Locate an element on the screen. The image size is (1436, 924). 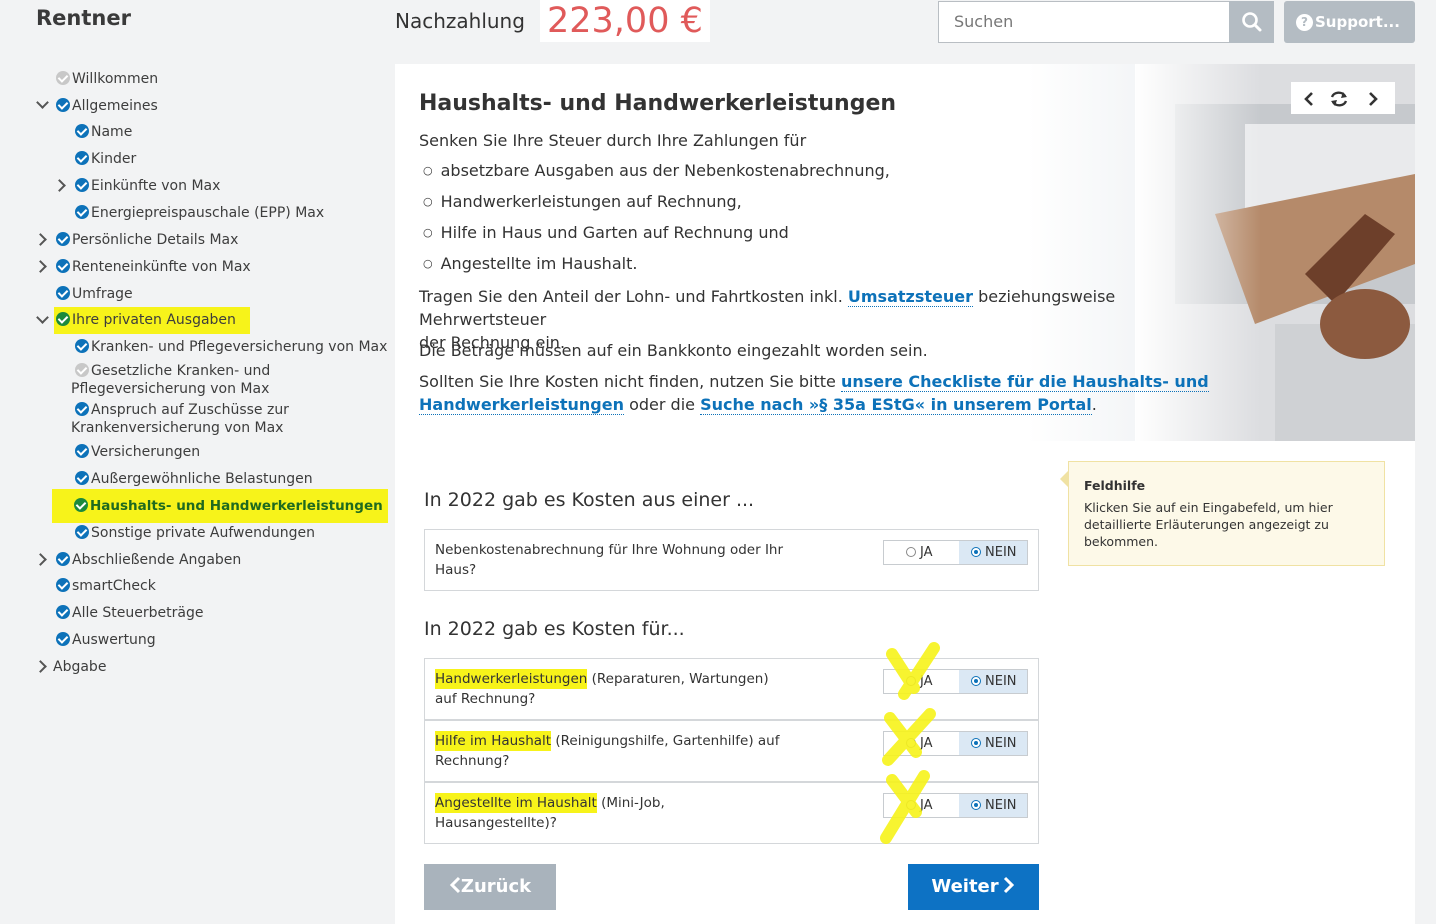
sidebar-item-kinder: Kinder is located at coordinates (105, 159).